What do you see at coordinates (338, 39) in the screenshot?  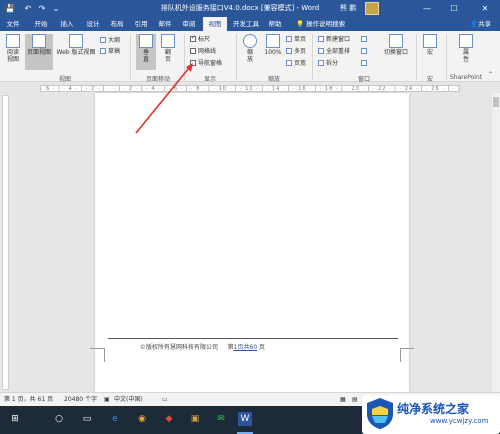 I see `new-window-label: 新建窗口` at bounding box center [338, 39].